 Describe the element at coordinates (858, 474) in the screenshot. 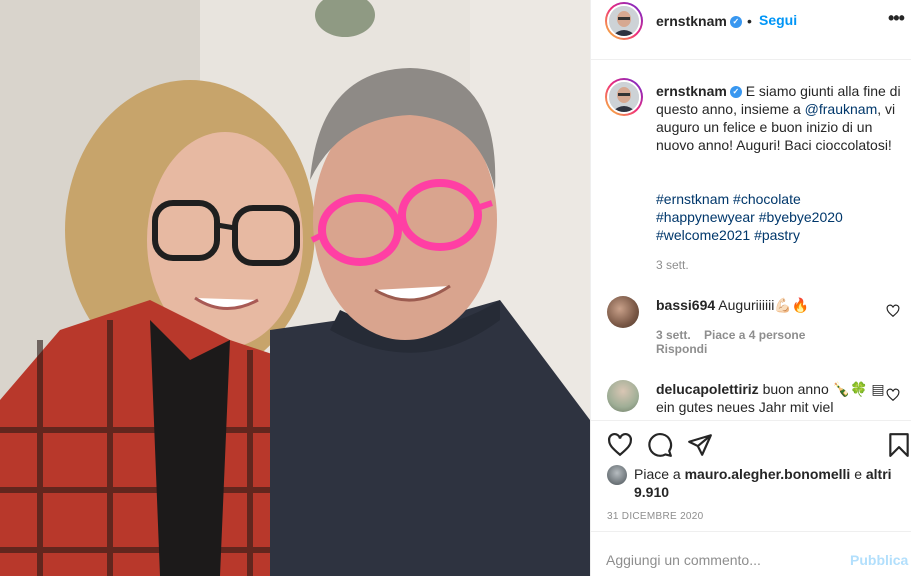

I see `likes-connector: e` at that location.